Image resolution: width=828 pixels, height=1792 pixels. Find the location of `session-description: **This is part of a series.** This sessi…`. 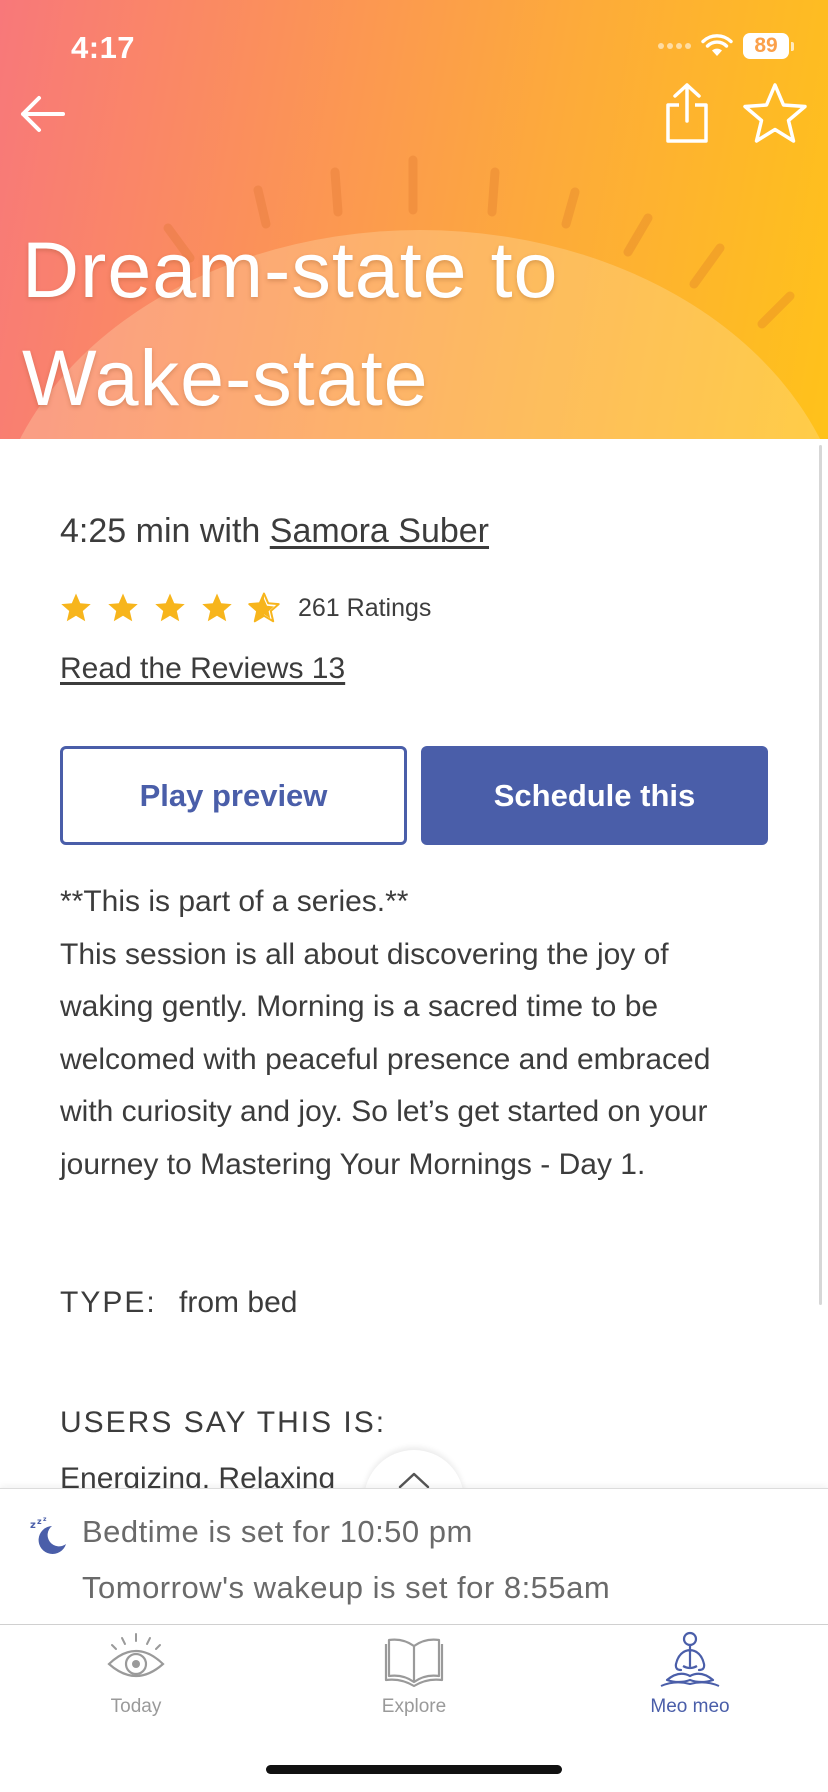

session-description: **This is part of a series.** This sessi… is located at coordinates (410, 1033).